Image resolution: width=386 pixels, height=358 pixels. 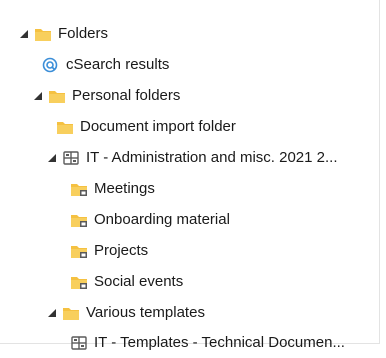 I want to click on tree-item-folders: Folders, so click(x=63, y=34).